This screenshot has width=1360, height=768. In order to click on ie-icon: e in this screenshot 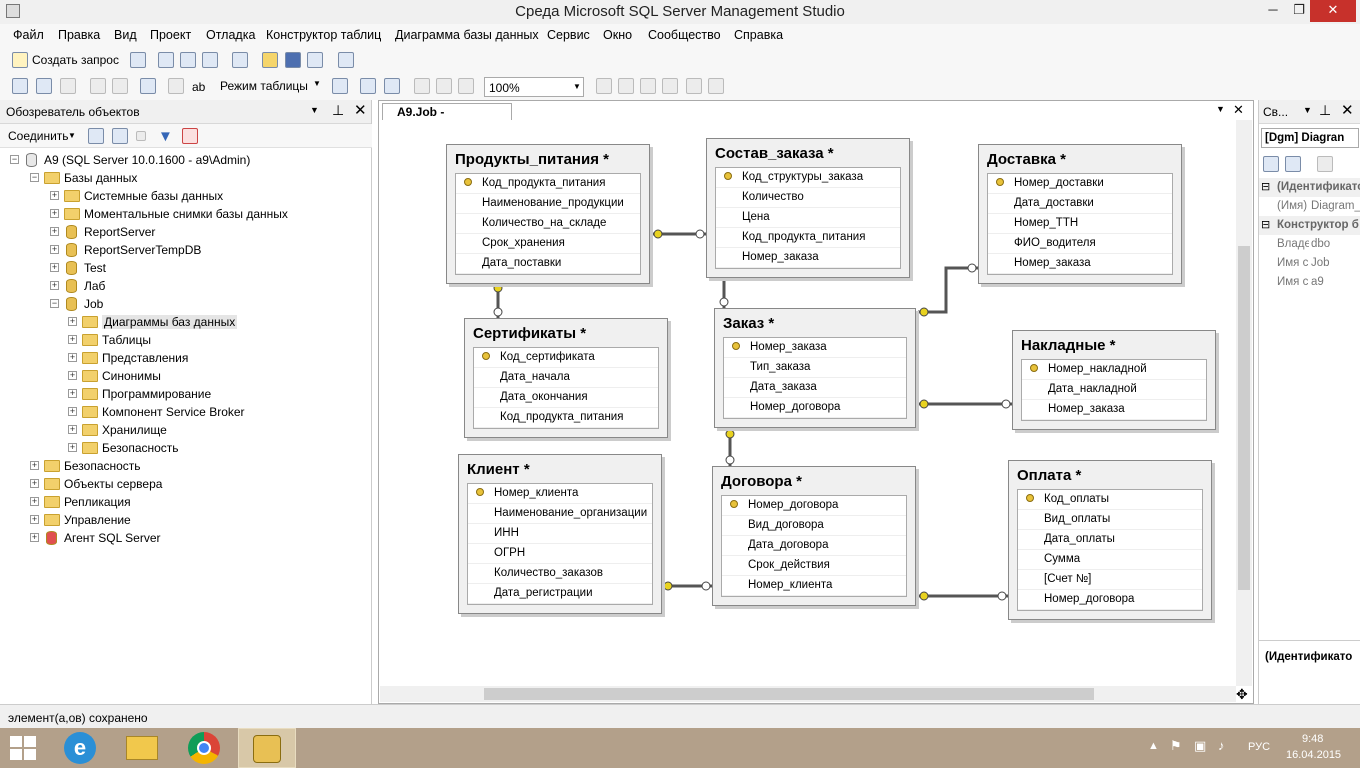, I will do `click(80, 748)`.